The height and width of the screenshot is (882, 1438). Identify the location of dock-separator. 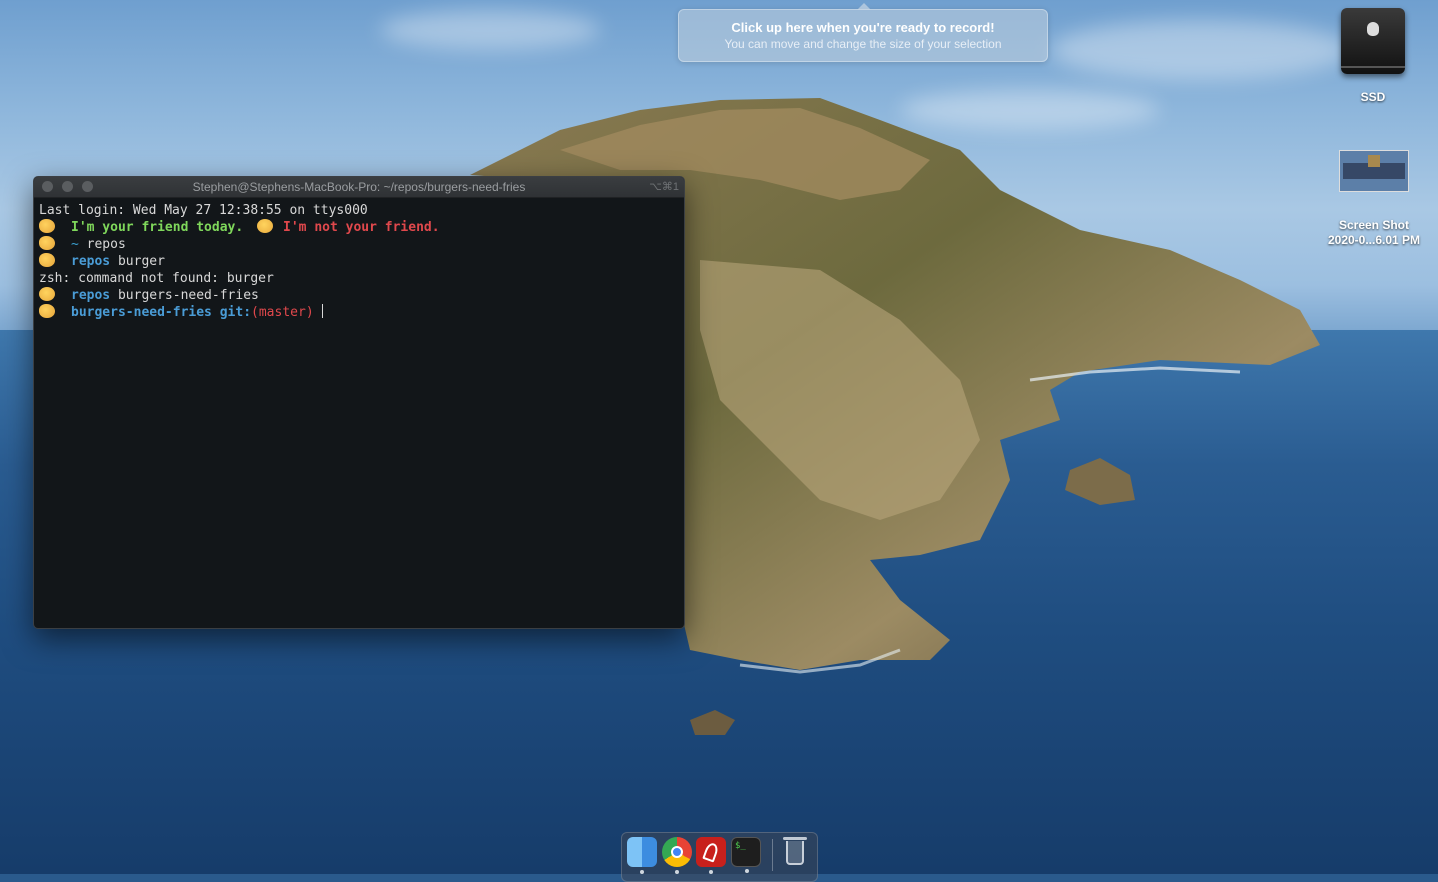
(772, 855).